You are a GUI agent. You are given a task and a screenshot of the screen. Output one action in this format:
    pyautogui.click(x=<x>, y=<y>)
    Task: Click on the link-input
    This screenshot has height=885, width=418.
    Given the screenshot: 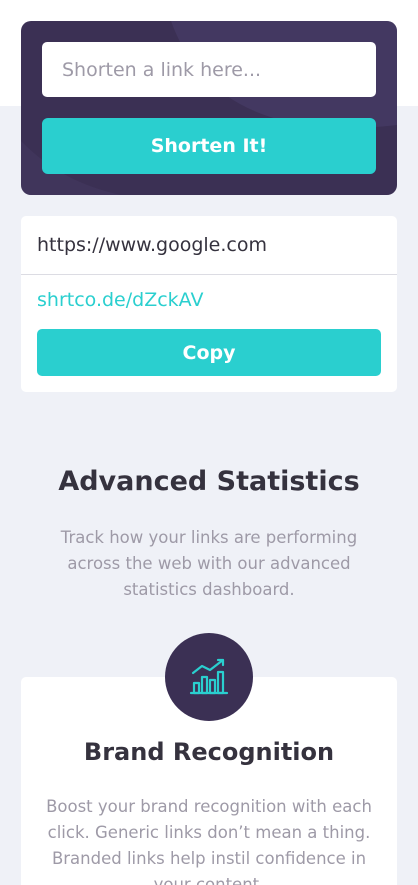 What is the action you would take?
    pyautogui.click(x=209, y=69)
    